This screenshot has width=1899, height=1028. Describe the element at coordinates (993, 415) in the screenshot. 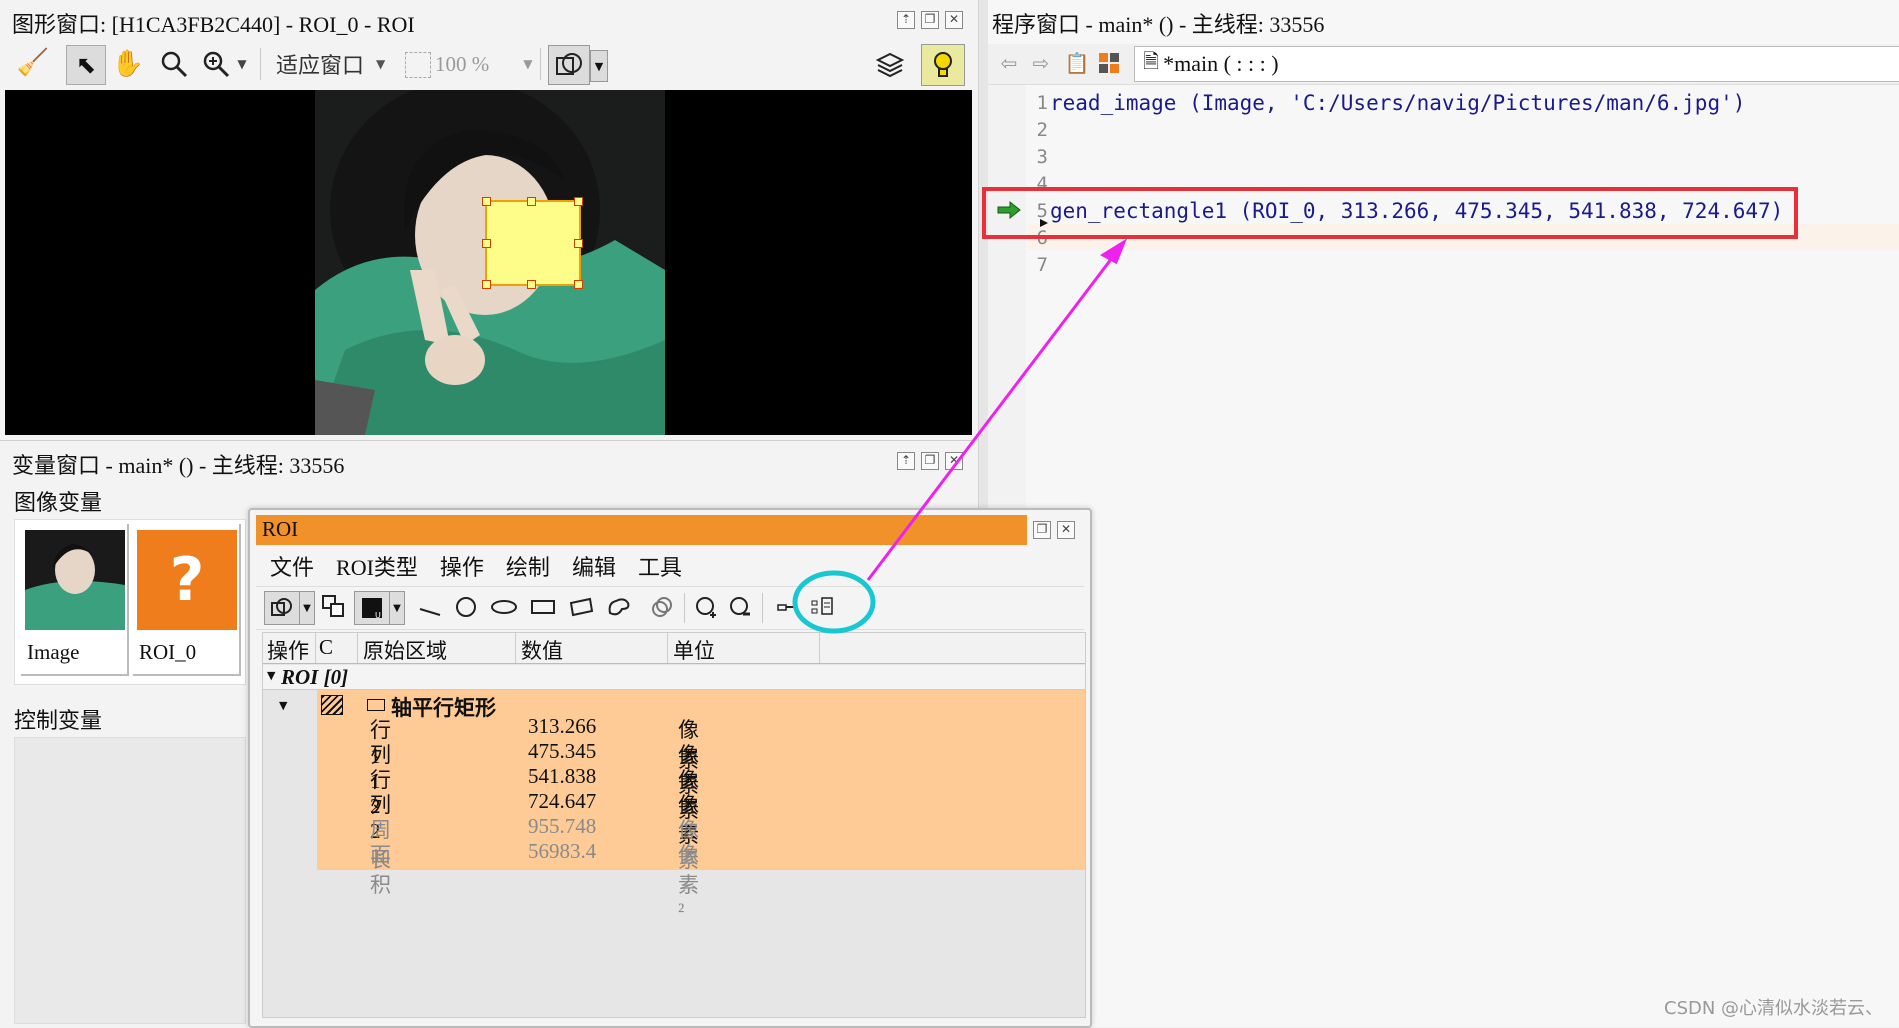

I see `annotation-arrow-line` at that location.